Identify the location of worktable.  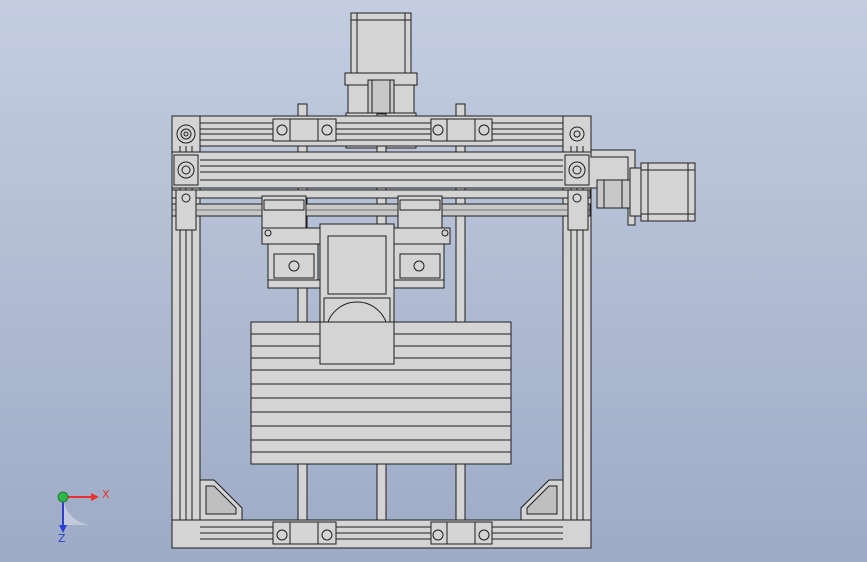
(381, 393).